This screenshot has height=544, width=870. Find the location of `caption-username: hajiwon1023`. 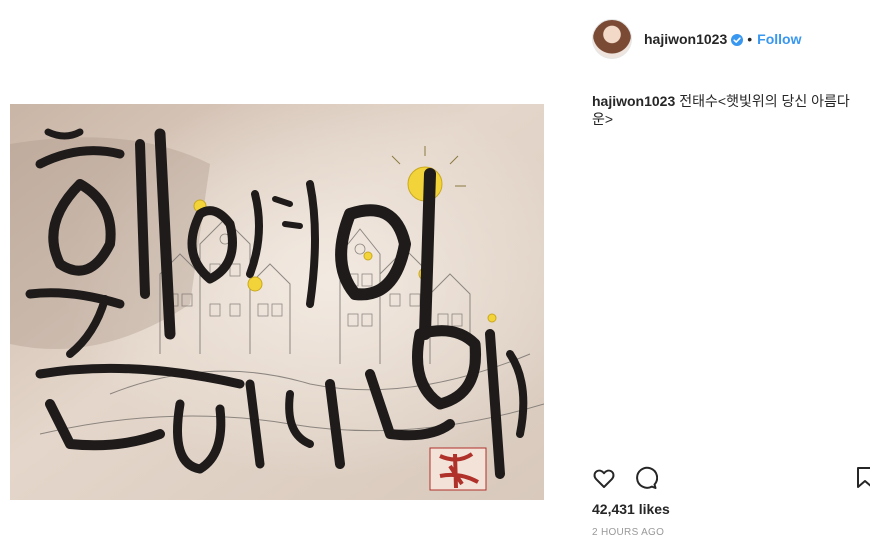

caption-username: hajiwon1023 is located at coordinates (633, 101).